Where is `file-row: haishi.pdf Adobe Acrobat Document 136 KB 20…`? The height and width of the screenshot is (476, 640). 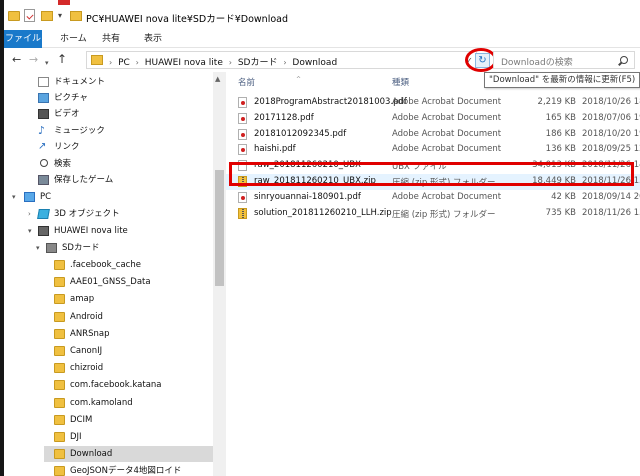 file-row: haishi.pdf Adobe Acrobat Document 136 KB 20… is located at coordinates (433, 150).